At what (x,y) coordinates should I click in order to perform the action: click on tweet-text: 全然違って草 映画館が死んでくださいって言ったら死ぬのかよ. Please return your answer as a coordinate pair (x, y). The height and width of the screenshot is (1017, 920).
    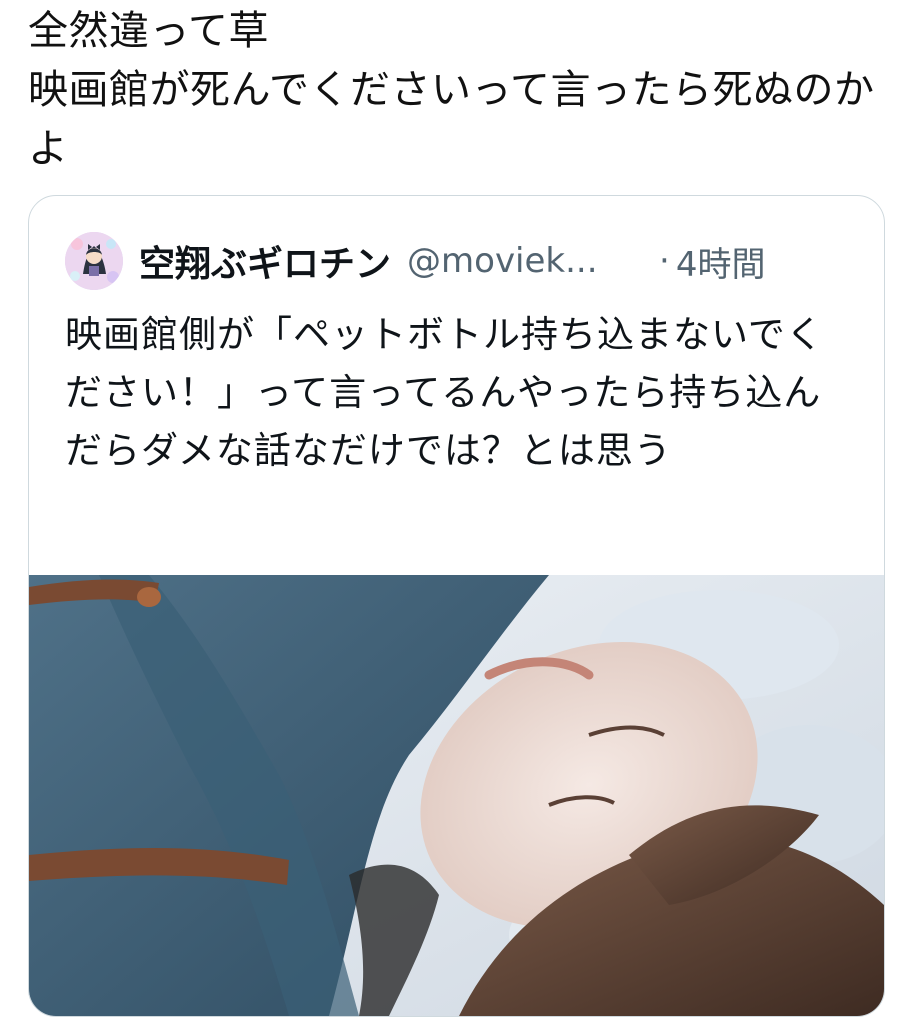
    Looking at the image, I should click on (451, 90).